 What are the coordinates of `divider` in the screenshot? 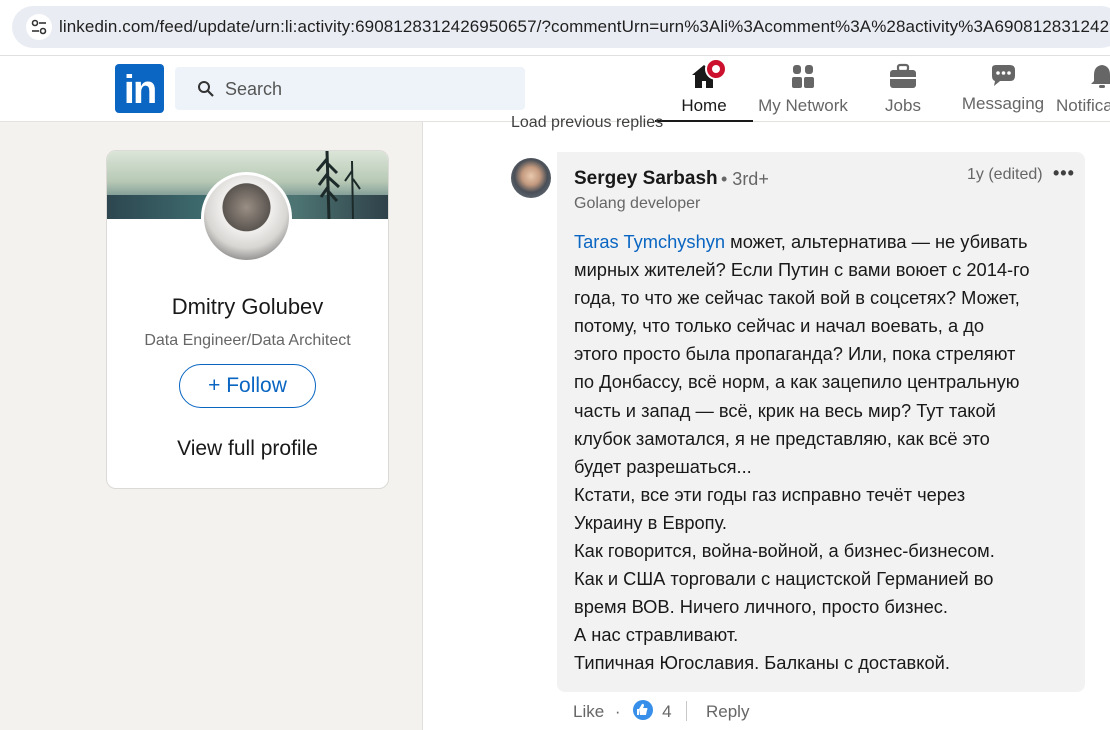 It's located at (687, 711).